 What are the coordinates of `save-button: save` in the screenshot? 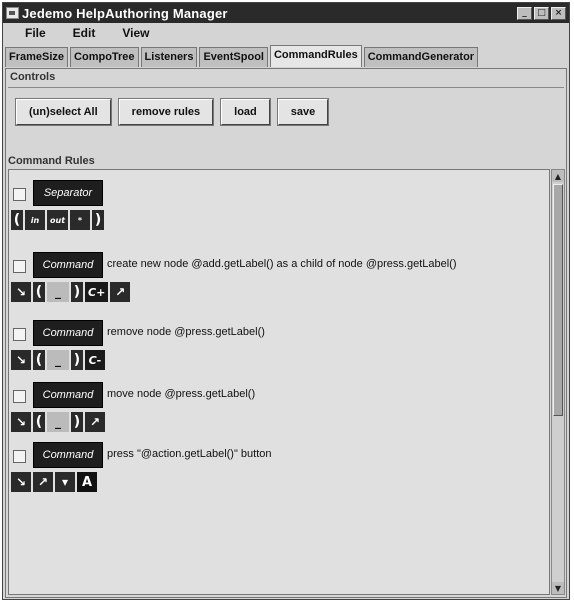 It's located at (303, 112).